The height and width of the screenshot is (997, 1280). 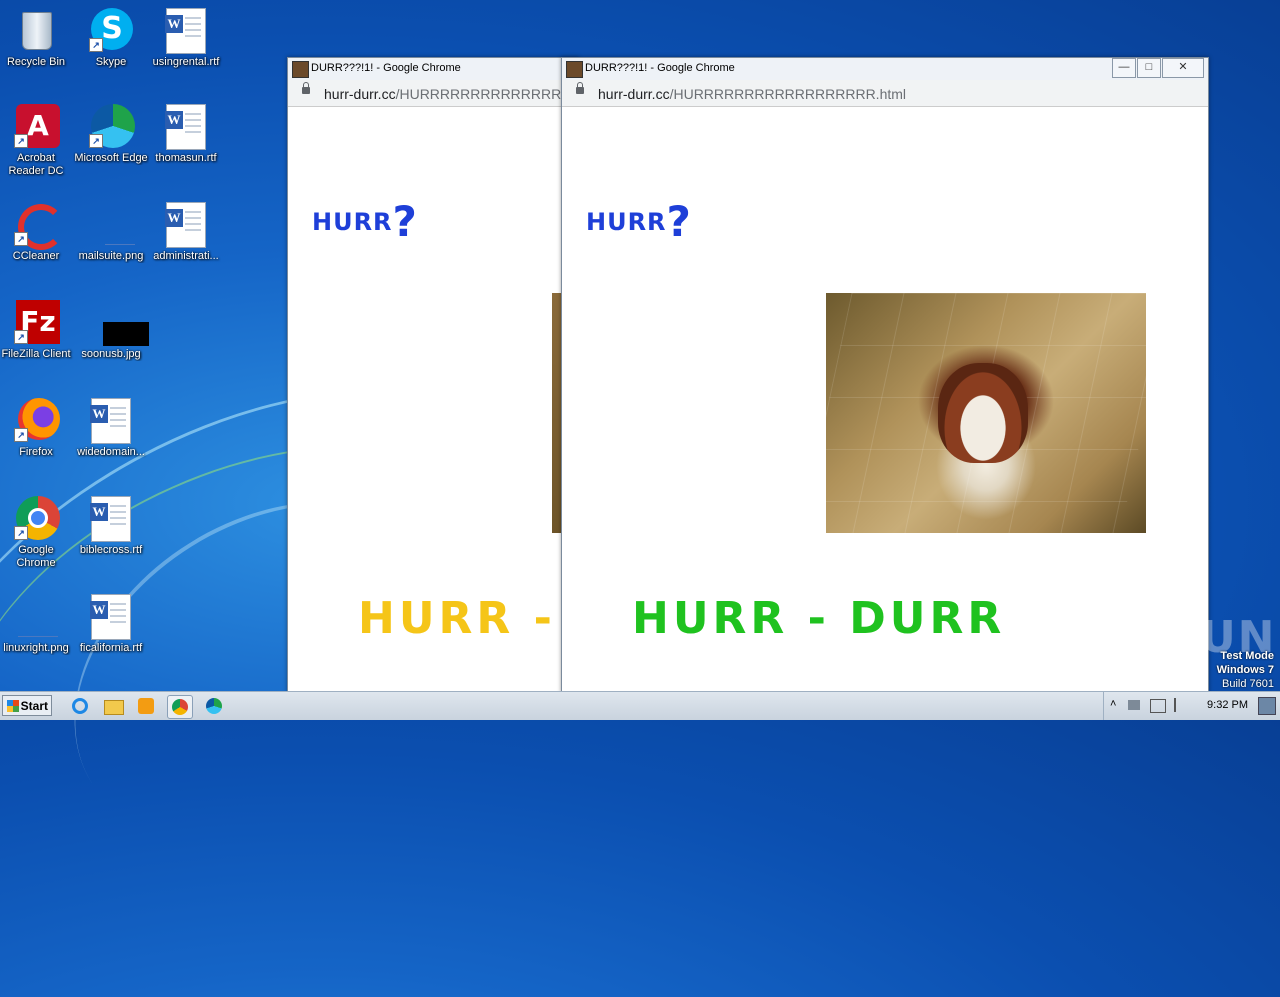 What do you see at coordinates (1158, 706) in the screenshot?
I see `network-icon` at bounding box center [1158, 706].